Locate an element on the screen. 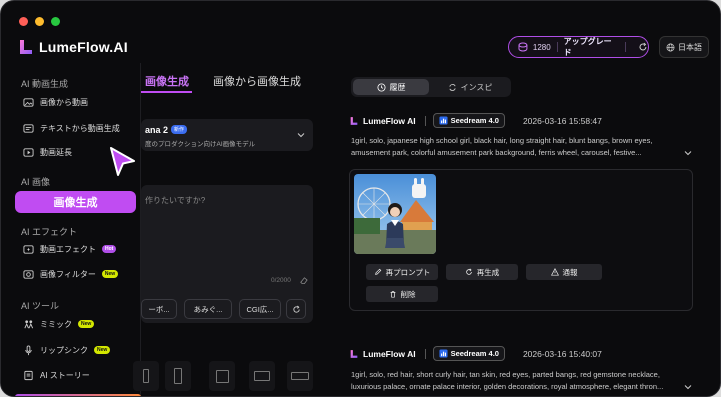 This screenshot has width=721, height=397. tab-history: 履歴 is located at coordinates (391, 87).